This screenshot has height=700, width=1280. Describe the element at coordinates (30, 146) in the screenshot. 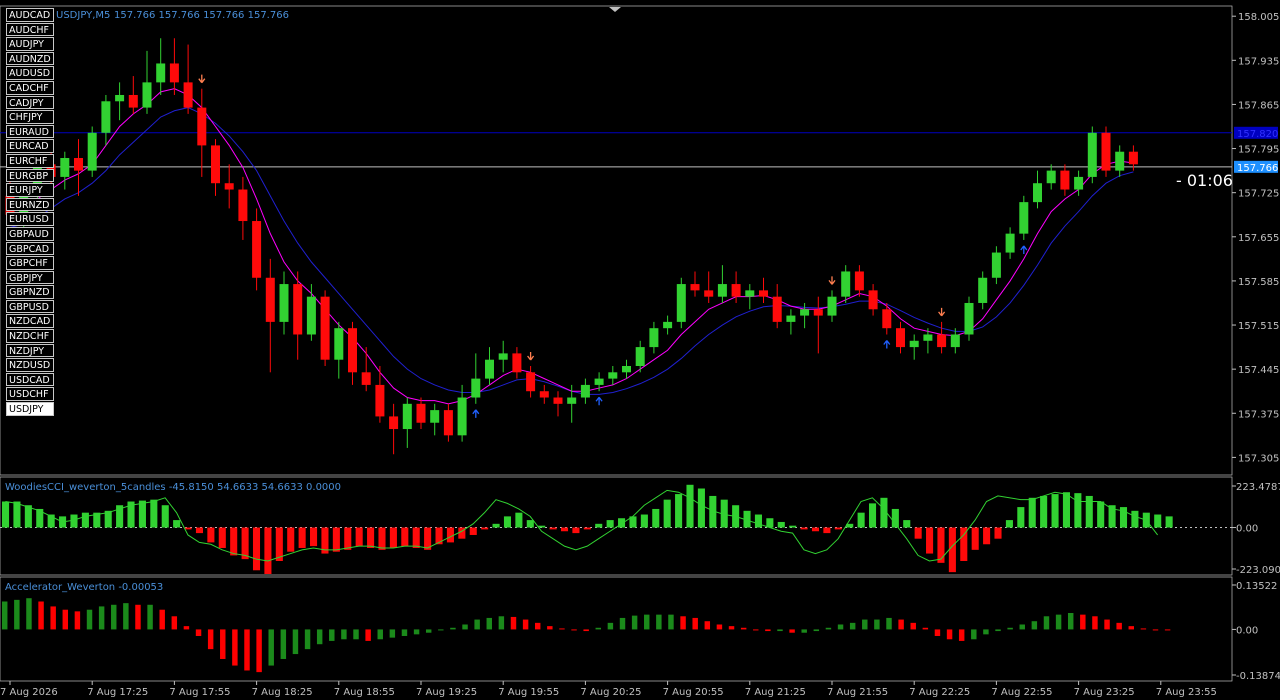

I see `symbol-button: EURCAD` at that location.